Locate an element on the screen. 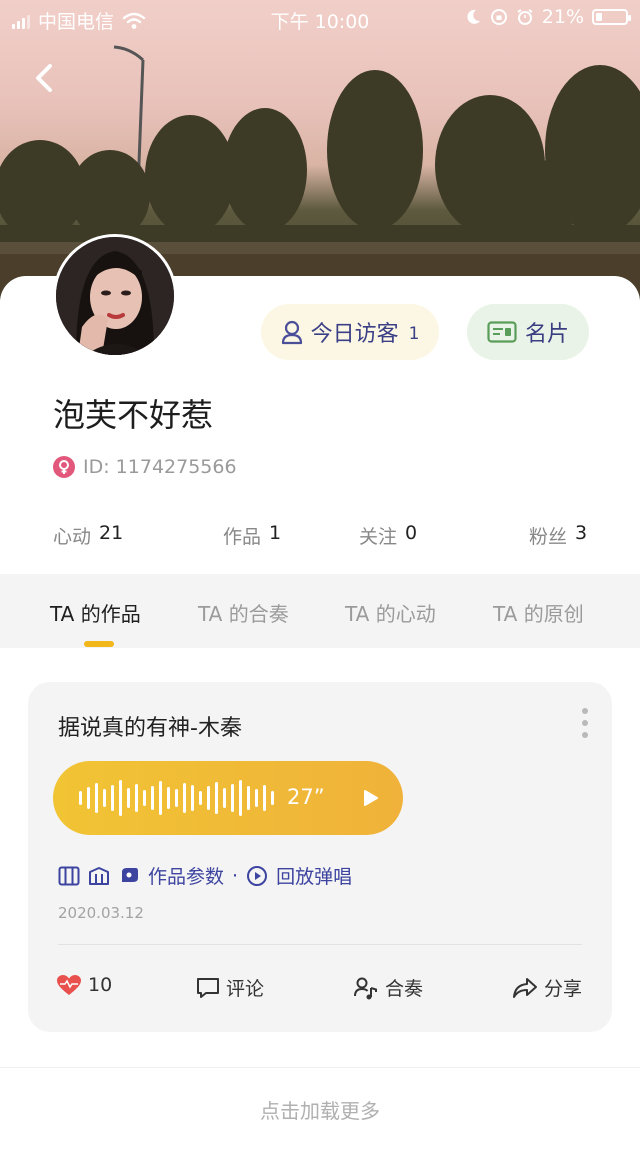 Image resolution: width=640 pixels, height=1154 pixels. work-params-row: 作品参数 · 回放弹唱 is located at coordinates (205, 875).